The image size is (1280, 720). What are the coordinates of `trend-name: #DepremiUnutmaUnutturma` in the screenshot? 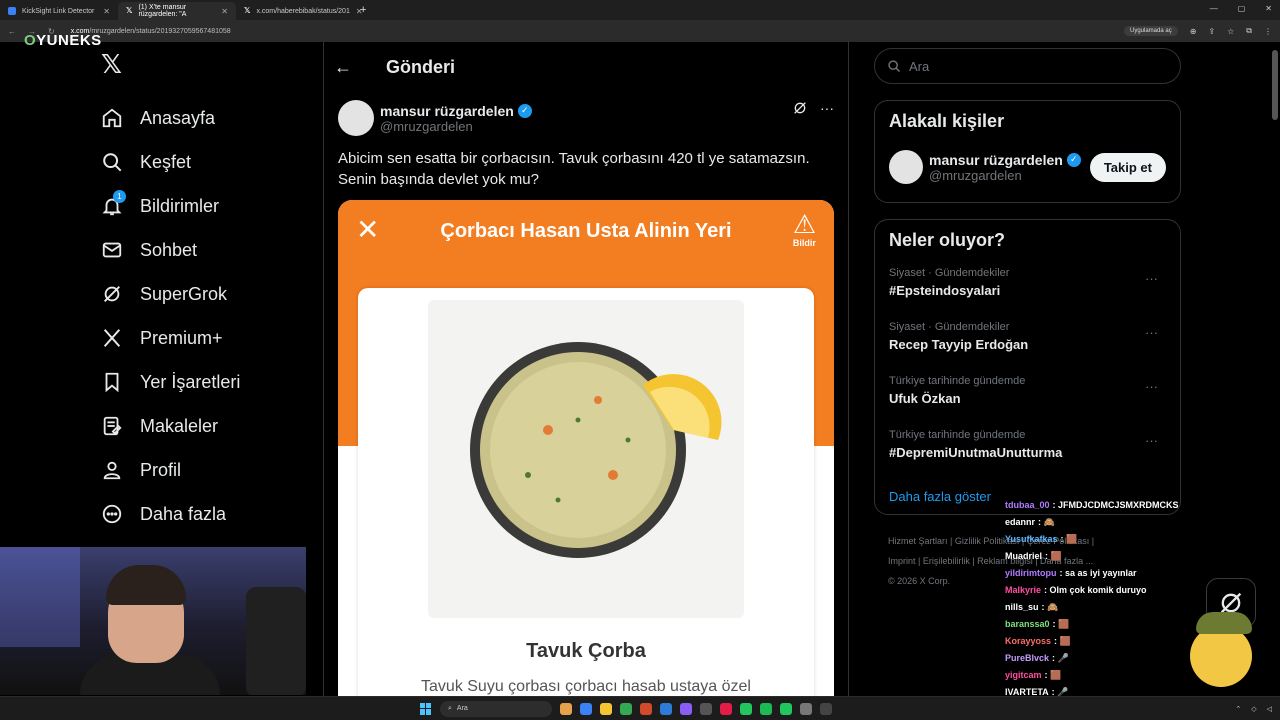 It's located at (976, 452).